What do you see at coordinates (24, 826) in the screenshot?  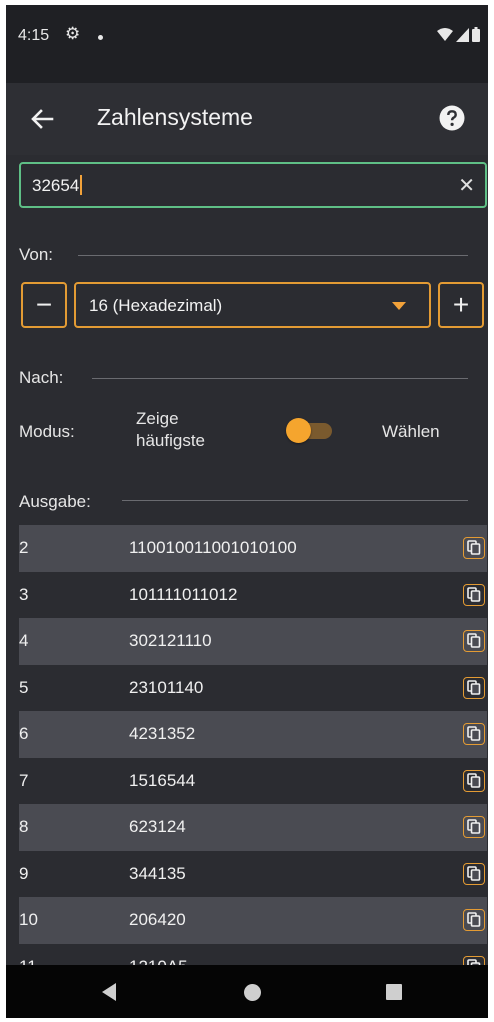 I see `output-base: 8` at bounding box center [24, 826].